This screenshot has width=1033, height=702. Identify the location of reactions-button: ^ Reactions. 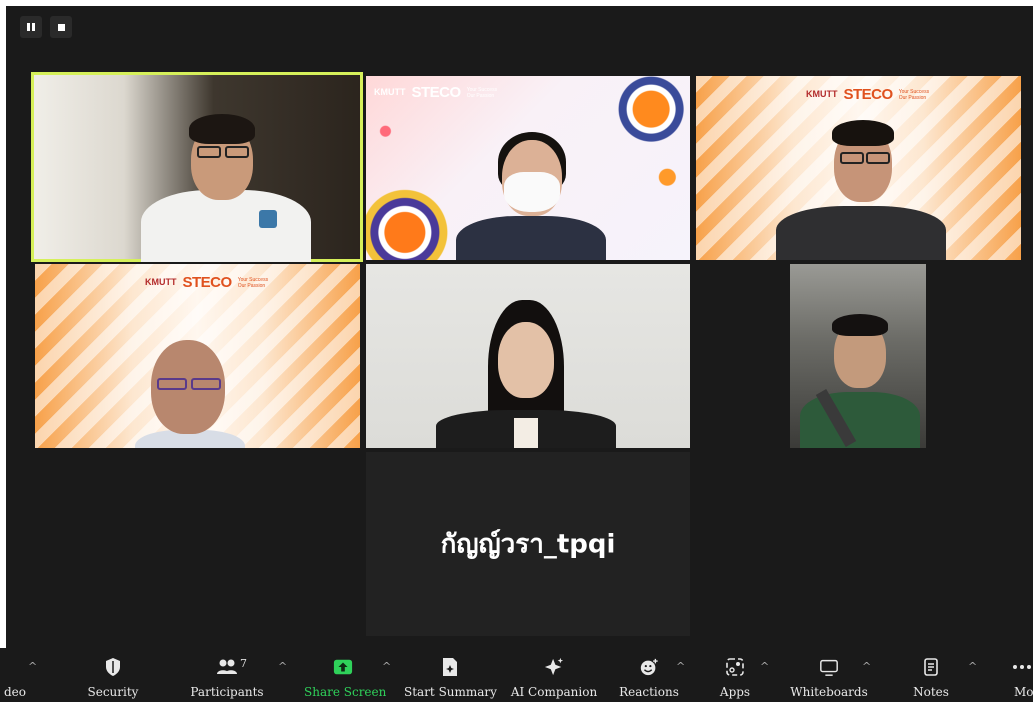
(649, 675).